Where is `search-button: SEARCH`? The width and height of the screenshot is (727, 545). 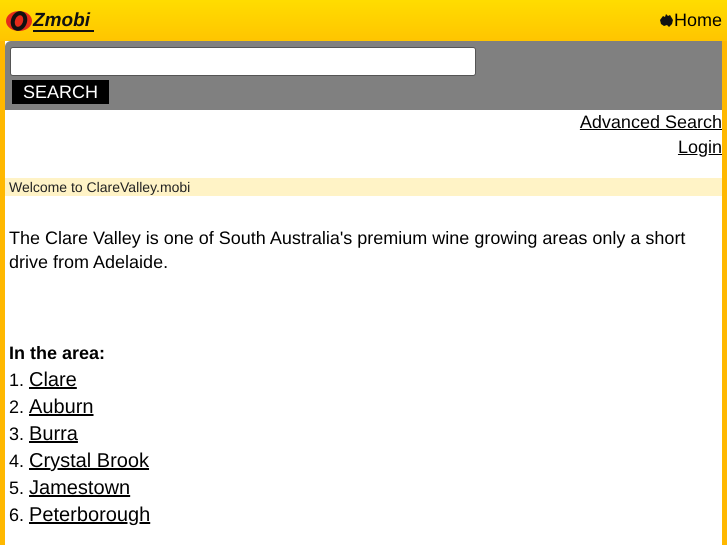 search-button: SEARCH is located at coordinates (61, 92).